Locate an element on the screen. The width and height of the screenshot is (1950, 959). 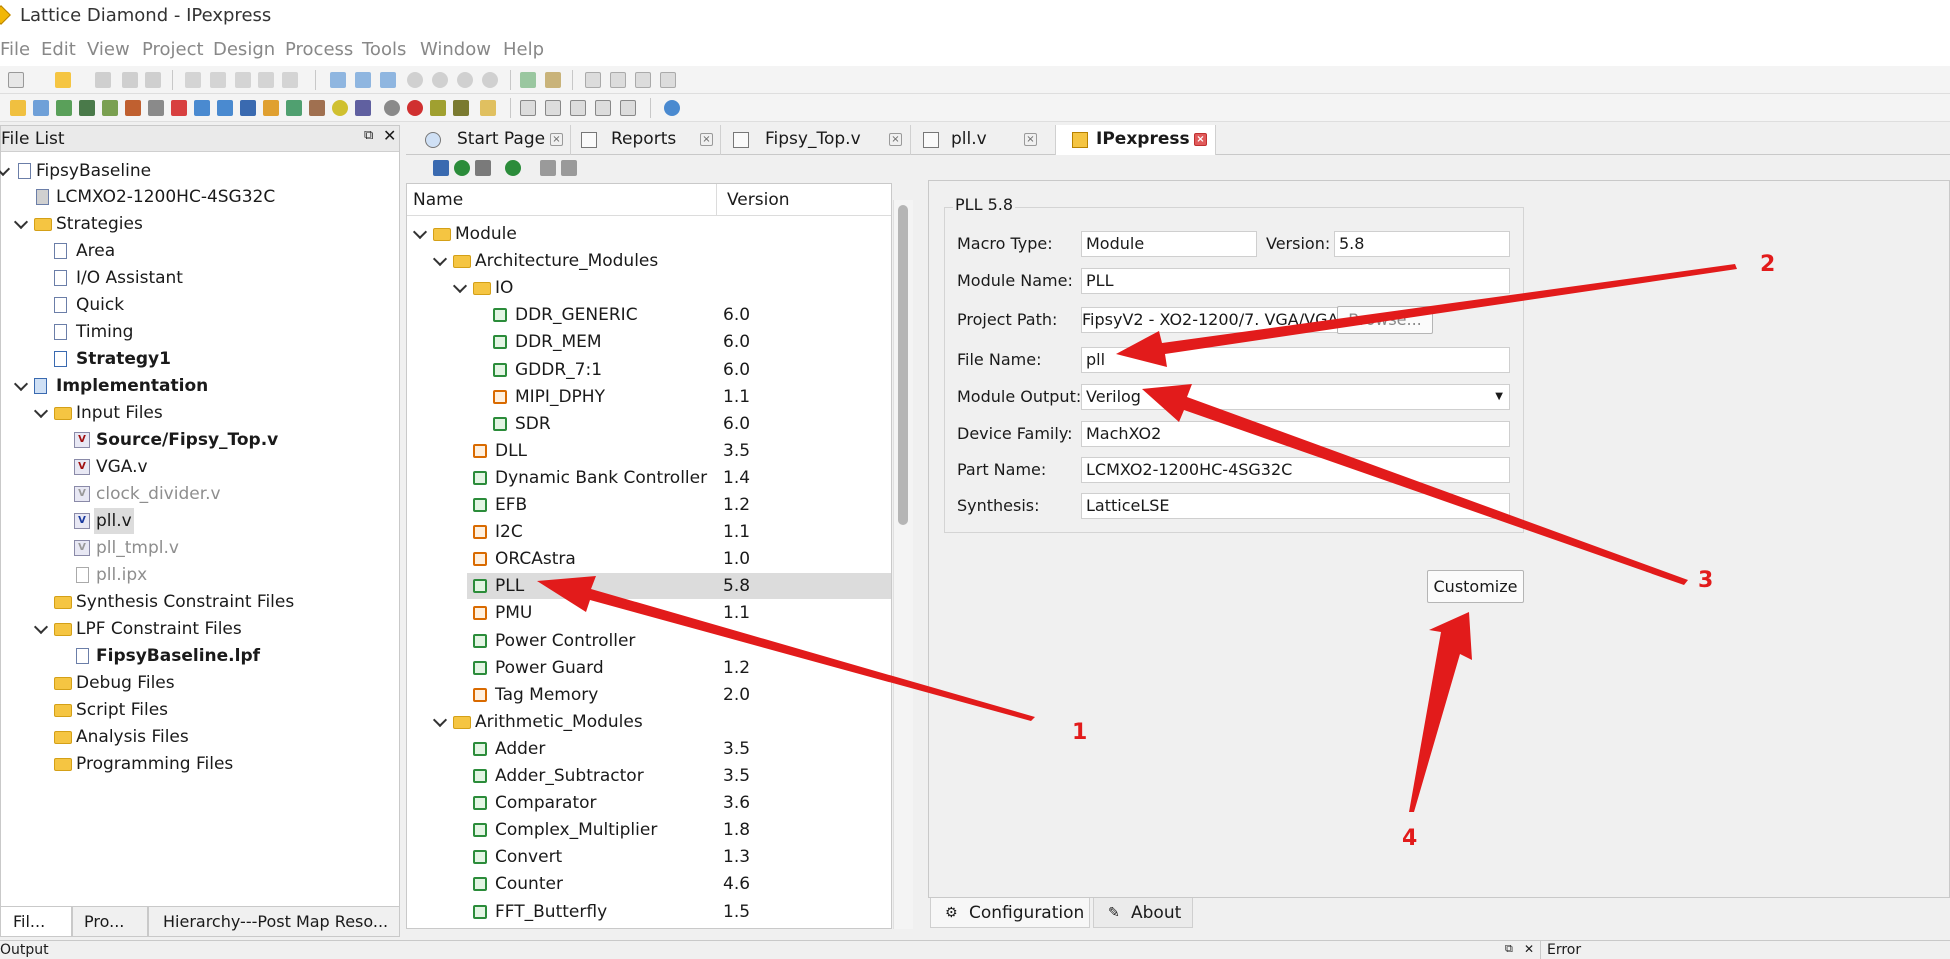
synthesis-field: LatticeLSE is located at coordinates (1295, 506).